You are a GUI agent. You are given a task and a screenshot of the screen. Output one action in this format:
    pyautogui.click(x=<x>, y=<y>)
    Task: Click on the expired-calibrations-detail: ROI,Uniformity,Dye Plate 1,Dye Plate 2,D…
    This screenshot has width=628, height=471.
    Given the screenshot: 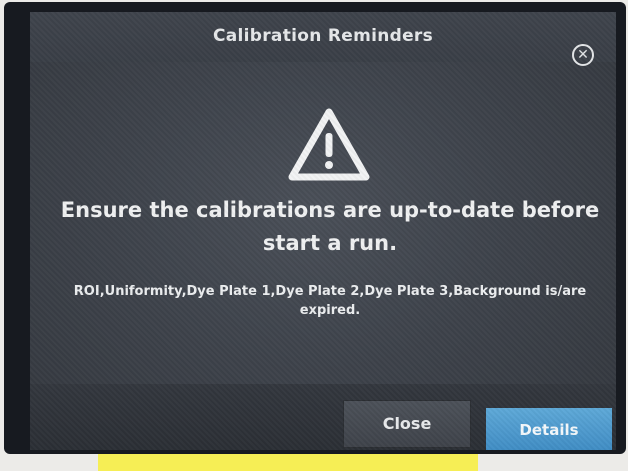 What is the action you would take?
    pyautogui.click(x=330, y=301)
    